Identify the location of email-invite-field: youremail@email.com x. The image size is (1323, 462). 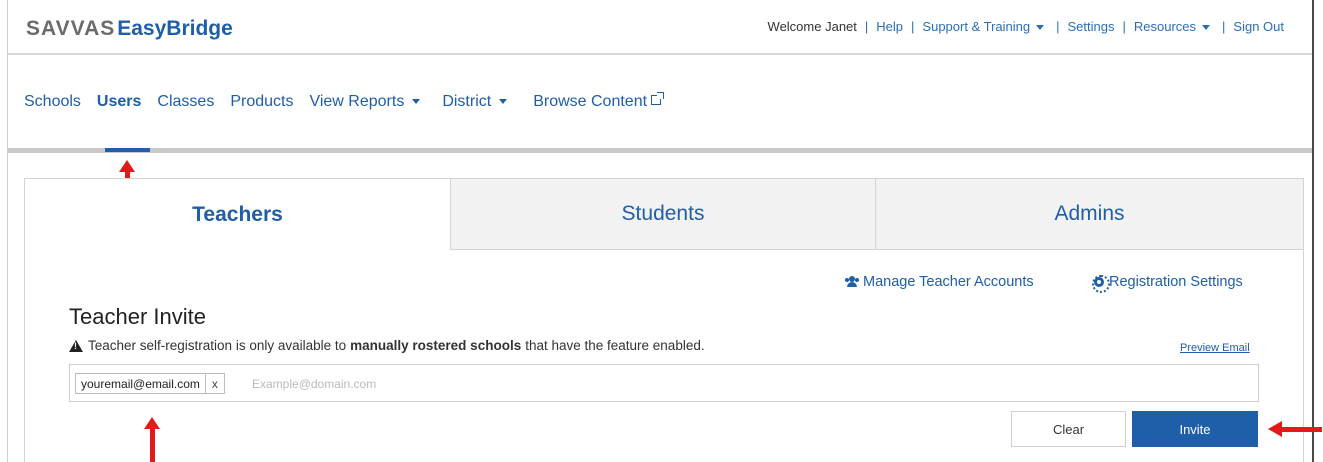
(664, 383).